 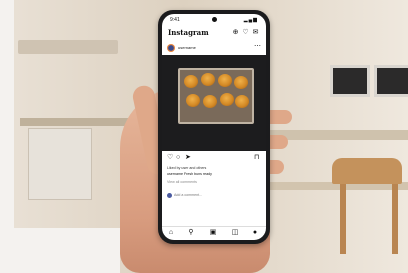 What do you see at coordinates (212, 182) in the screenshot?
I see `view-comments-link: View all comments` at bounding box center [212, 182].